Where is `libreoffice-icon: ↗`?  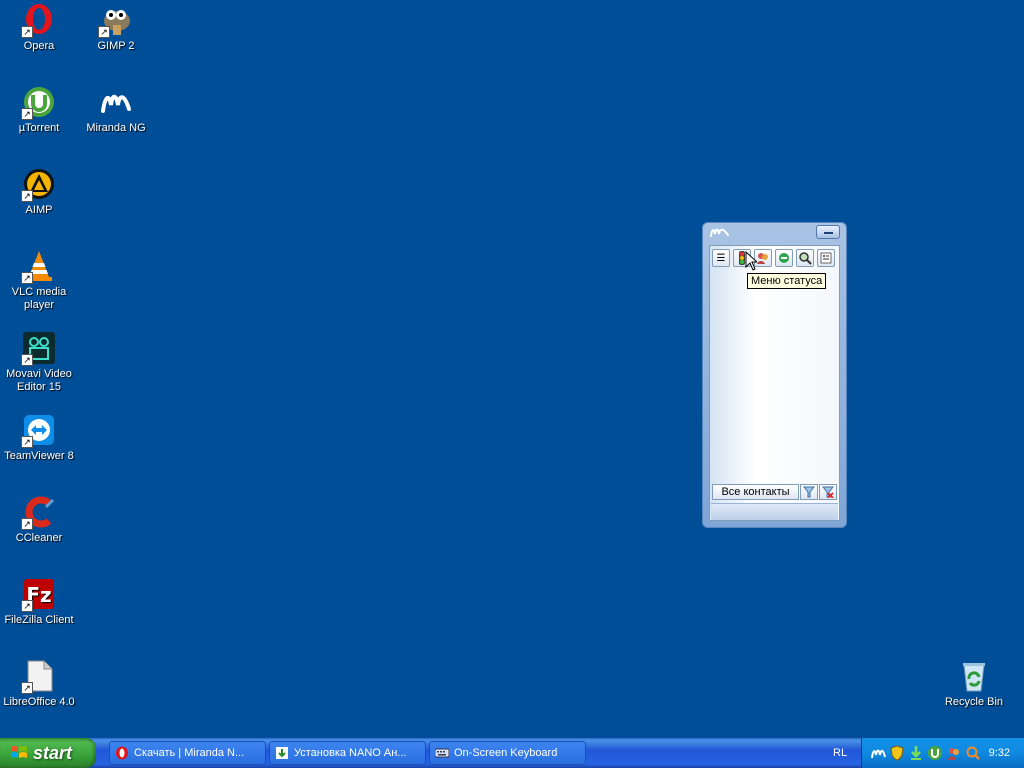 libreoffice-icon: ↗ is located at coordinates (38, 676).